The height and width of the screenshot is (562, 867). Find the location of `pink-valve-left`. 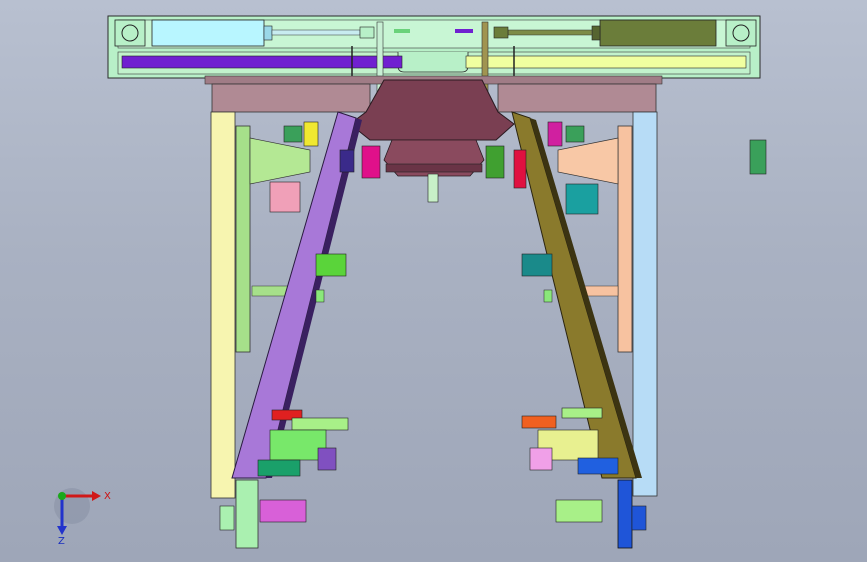

pink-valve-left is located at coordinates (285, 197).